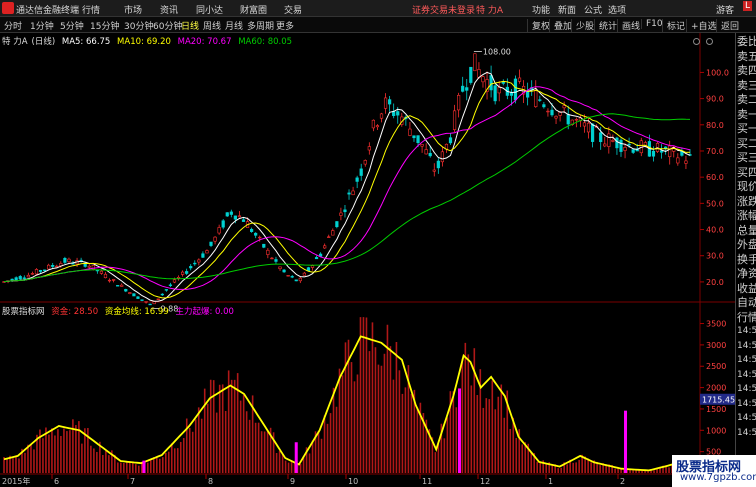 Image resolution: width=756 pixels, height=487 pixels. Describe the element at coordinates (701, 25) in the screenshot. I see `add-watchlist-button: +自选` at that location.